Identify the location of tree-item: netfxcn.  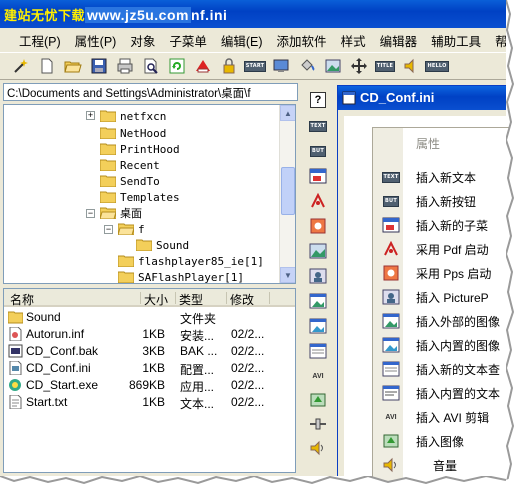
(133, 116).